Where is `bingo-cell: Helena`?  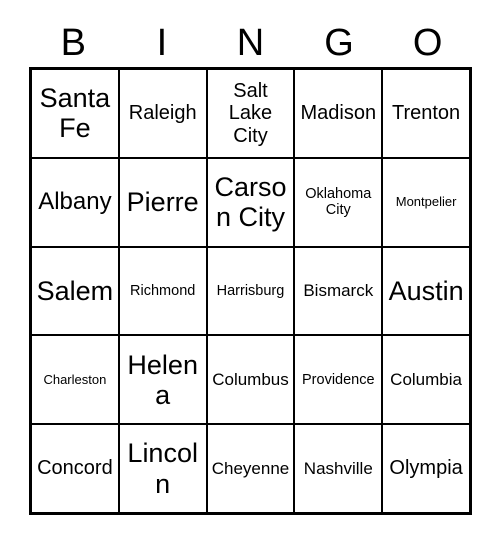 bingo-cell: Helena is located at coordinates (161, 380).